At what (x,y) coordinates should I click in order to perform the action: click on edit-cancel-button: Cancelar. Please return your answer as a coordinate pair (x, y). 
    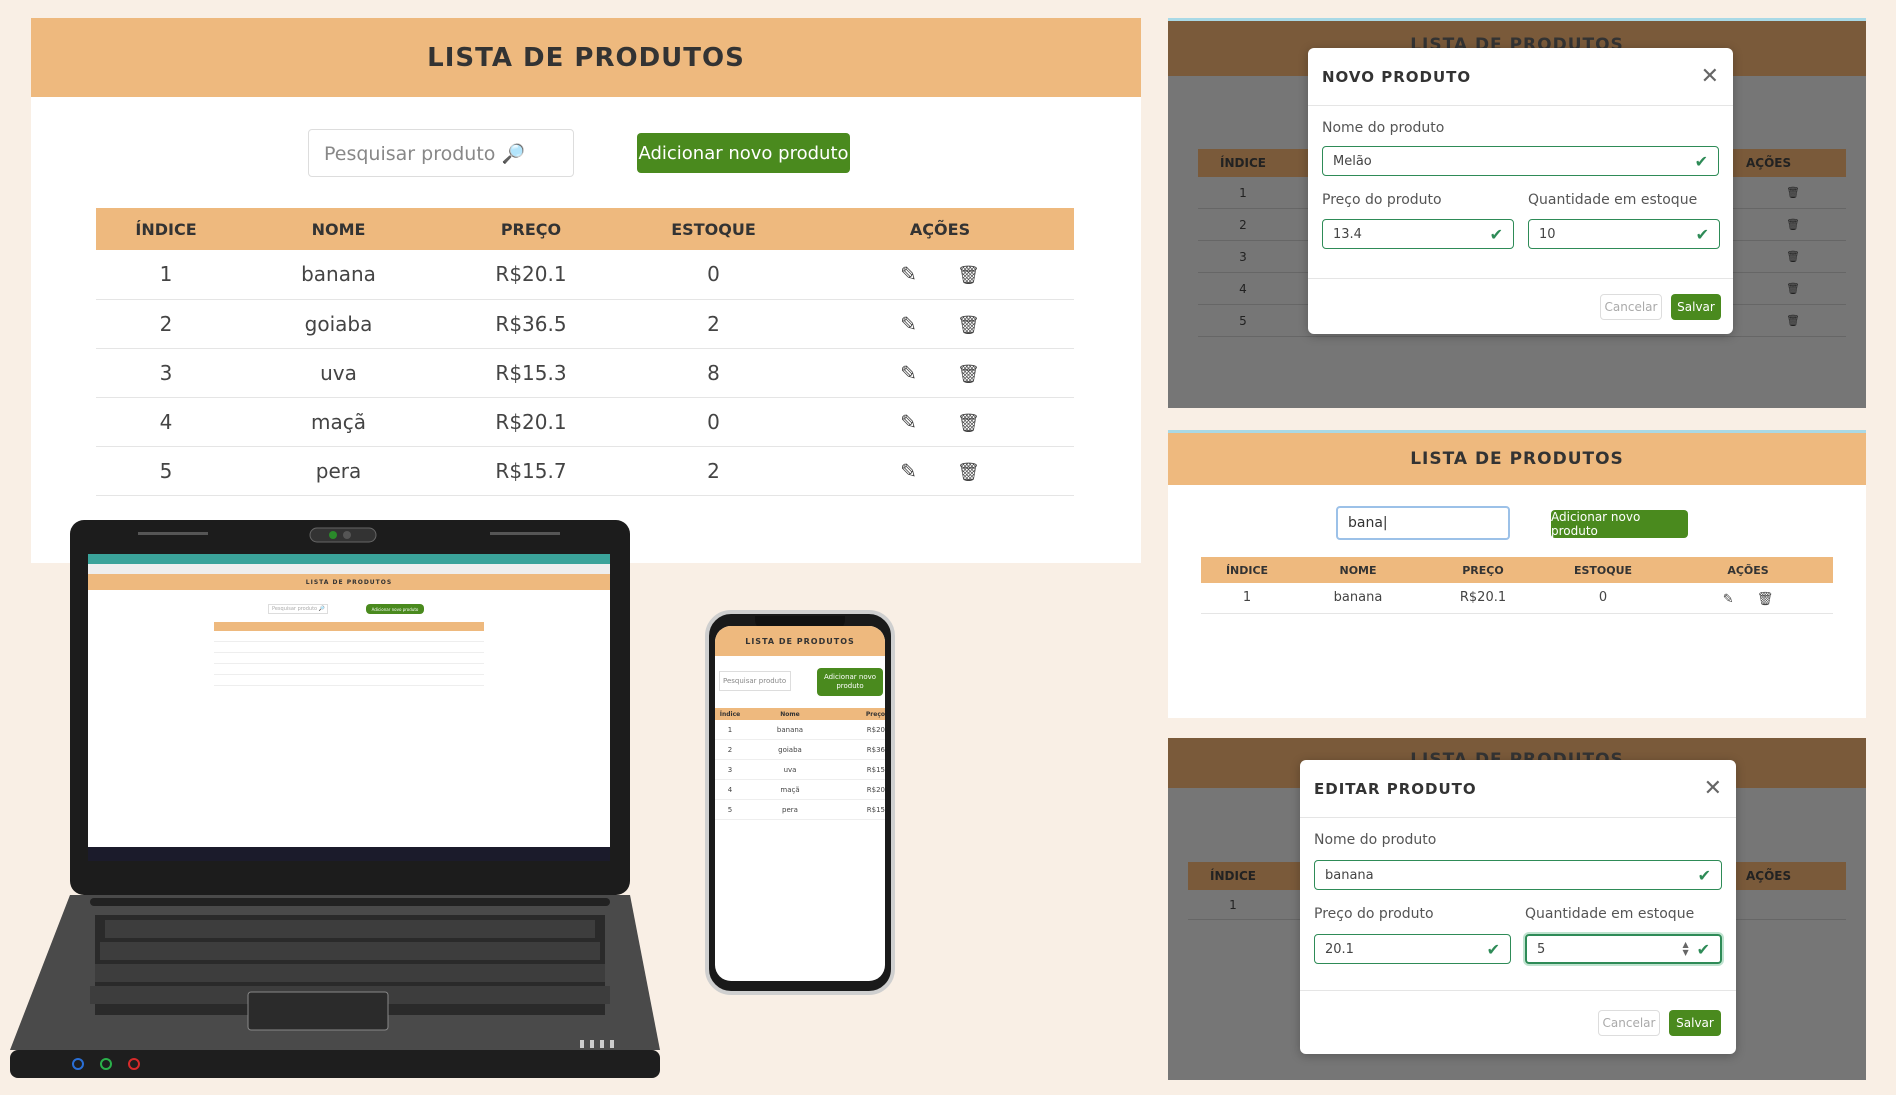
    Looking at the image, I should click on (1629, 1023).